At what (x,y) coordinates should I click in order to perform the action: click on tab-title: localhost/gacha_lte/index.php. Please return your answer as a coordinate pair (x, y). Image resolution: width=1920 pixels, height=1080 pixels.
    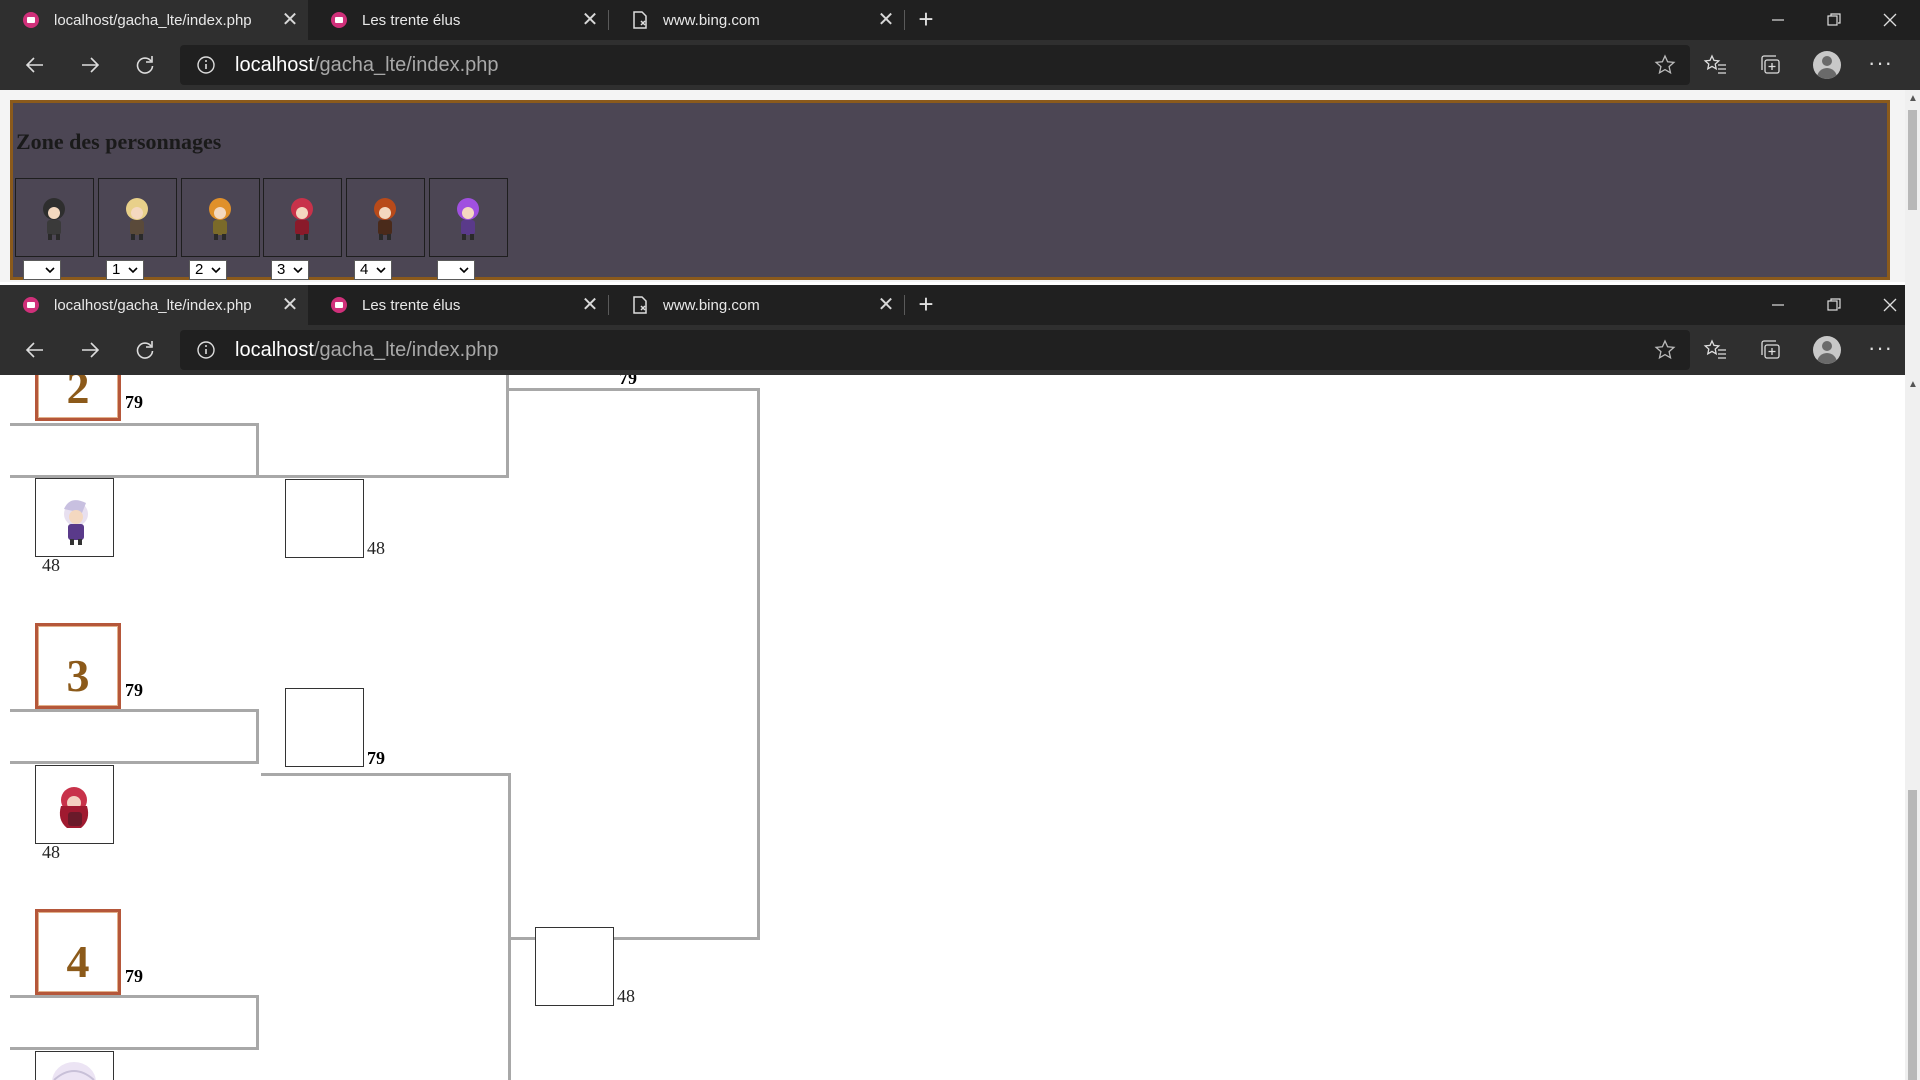
    Looking at the image, I should click on (153, 305).